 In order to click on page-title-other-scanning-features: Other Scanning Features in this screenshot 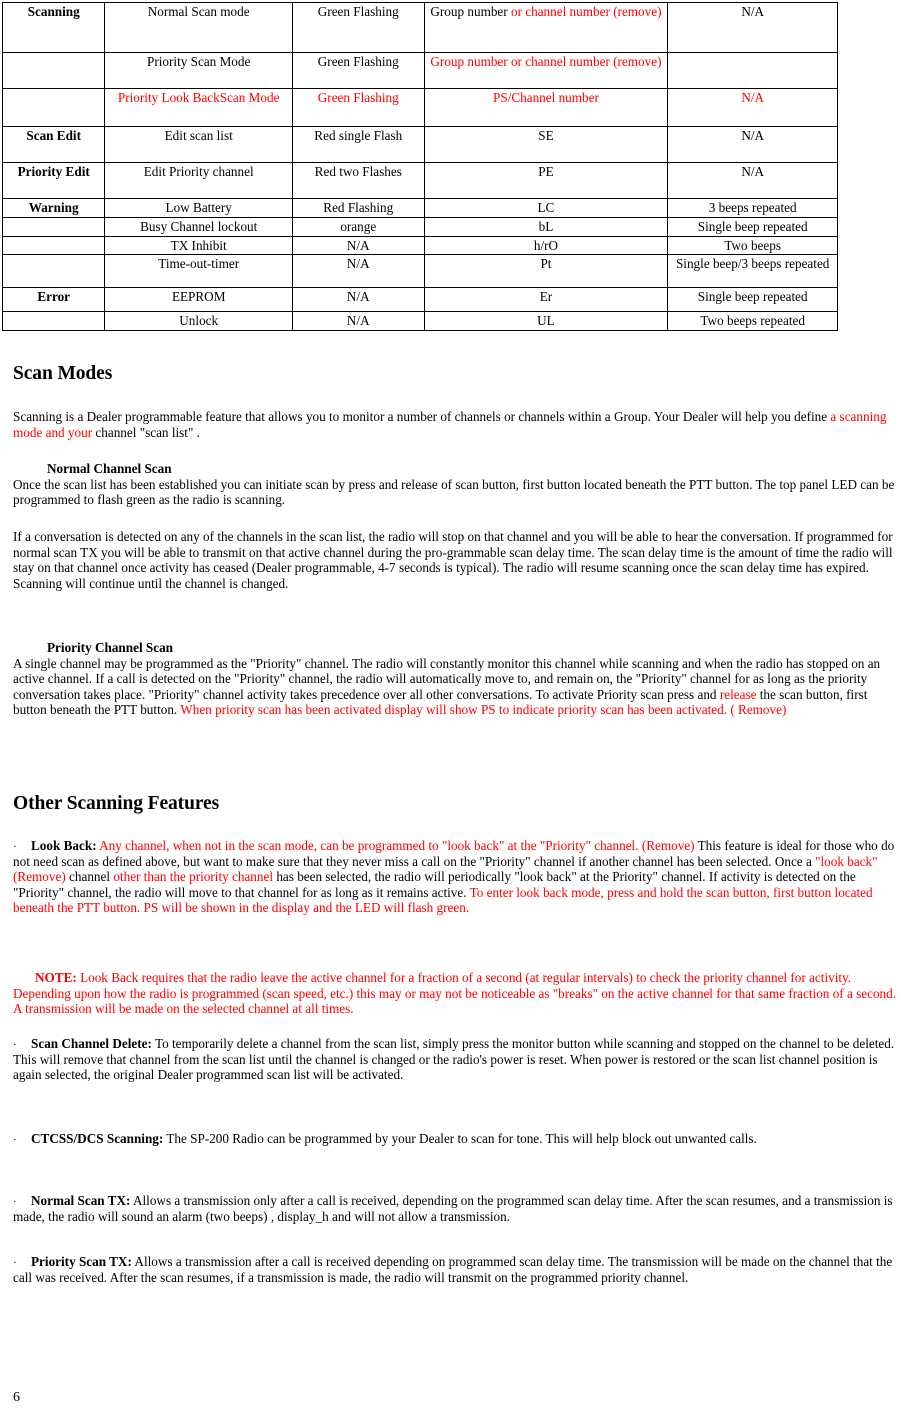, I will do `click(116, 803)`.